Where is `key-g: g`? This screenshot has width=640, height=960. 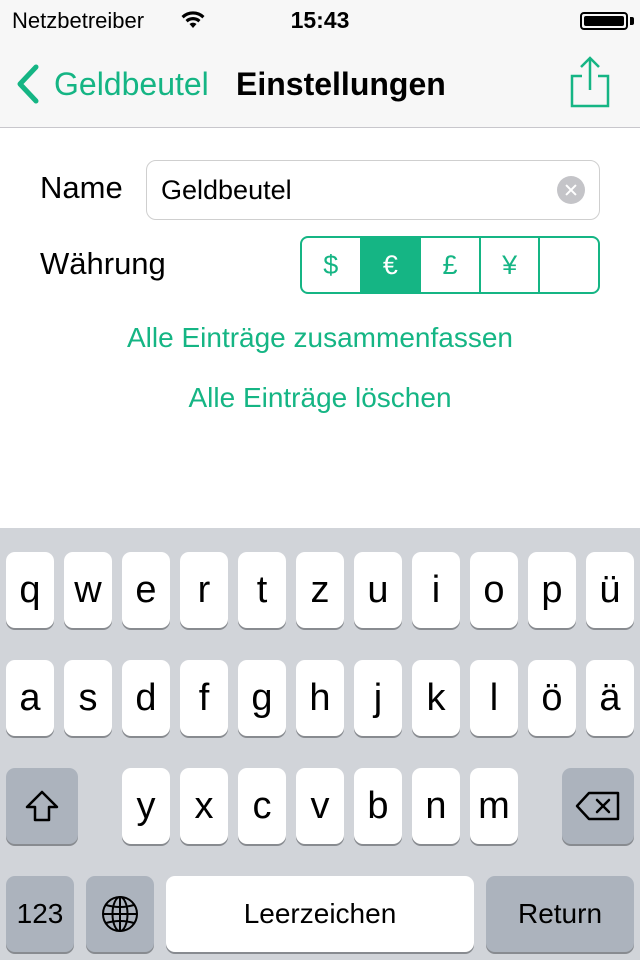 key-g: g is located at coordinates (262, 698).